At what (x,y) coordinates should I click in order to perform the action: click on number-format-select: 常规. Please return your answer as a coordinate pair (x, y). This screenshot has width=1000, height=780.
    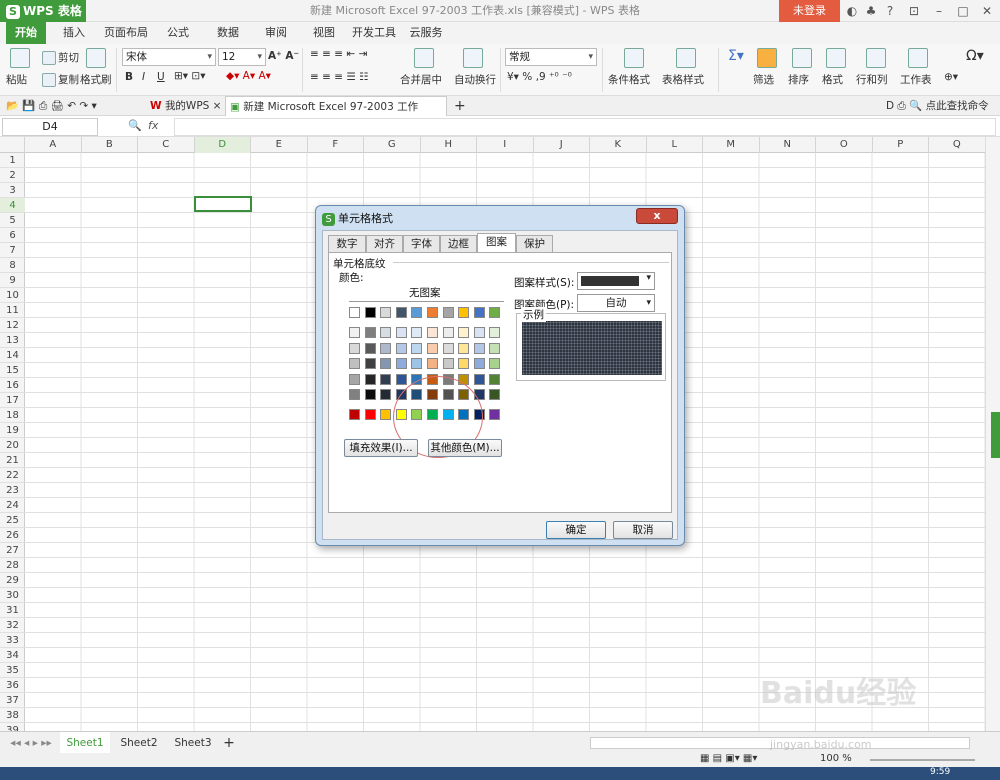
    Looking at the image, I should click on (551, 57).